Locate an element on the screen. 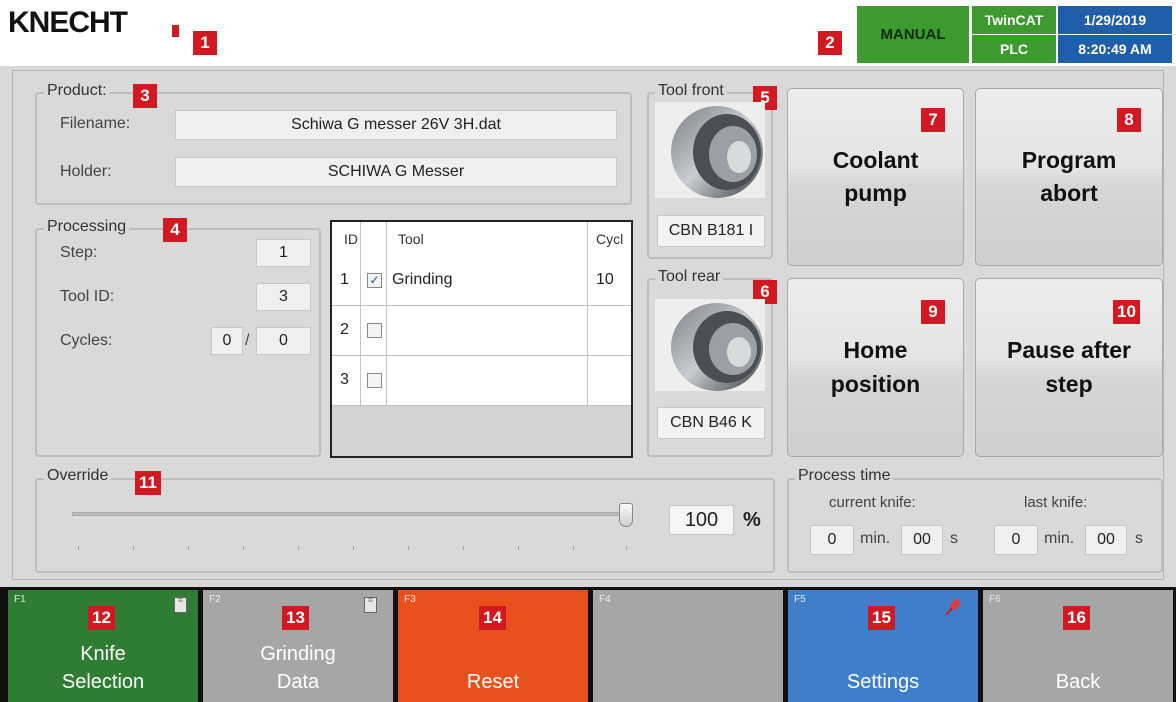 The image size is (1176, 702). cycles-label: Cycles: is located at coordinates (86, 340).